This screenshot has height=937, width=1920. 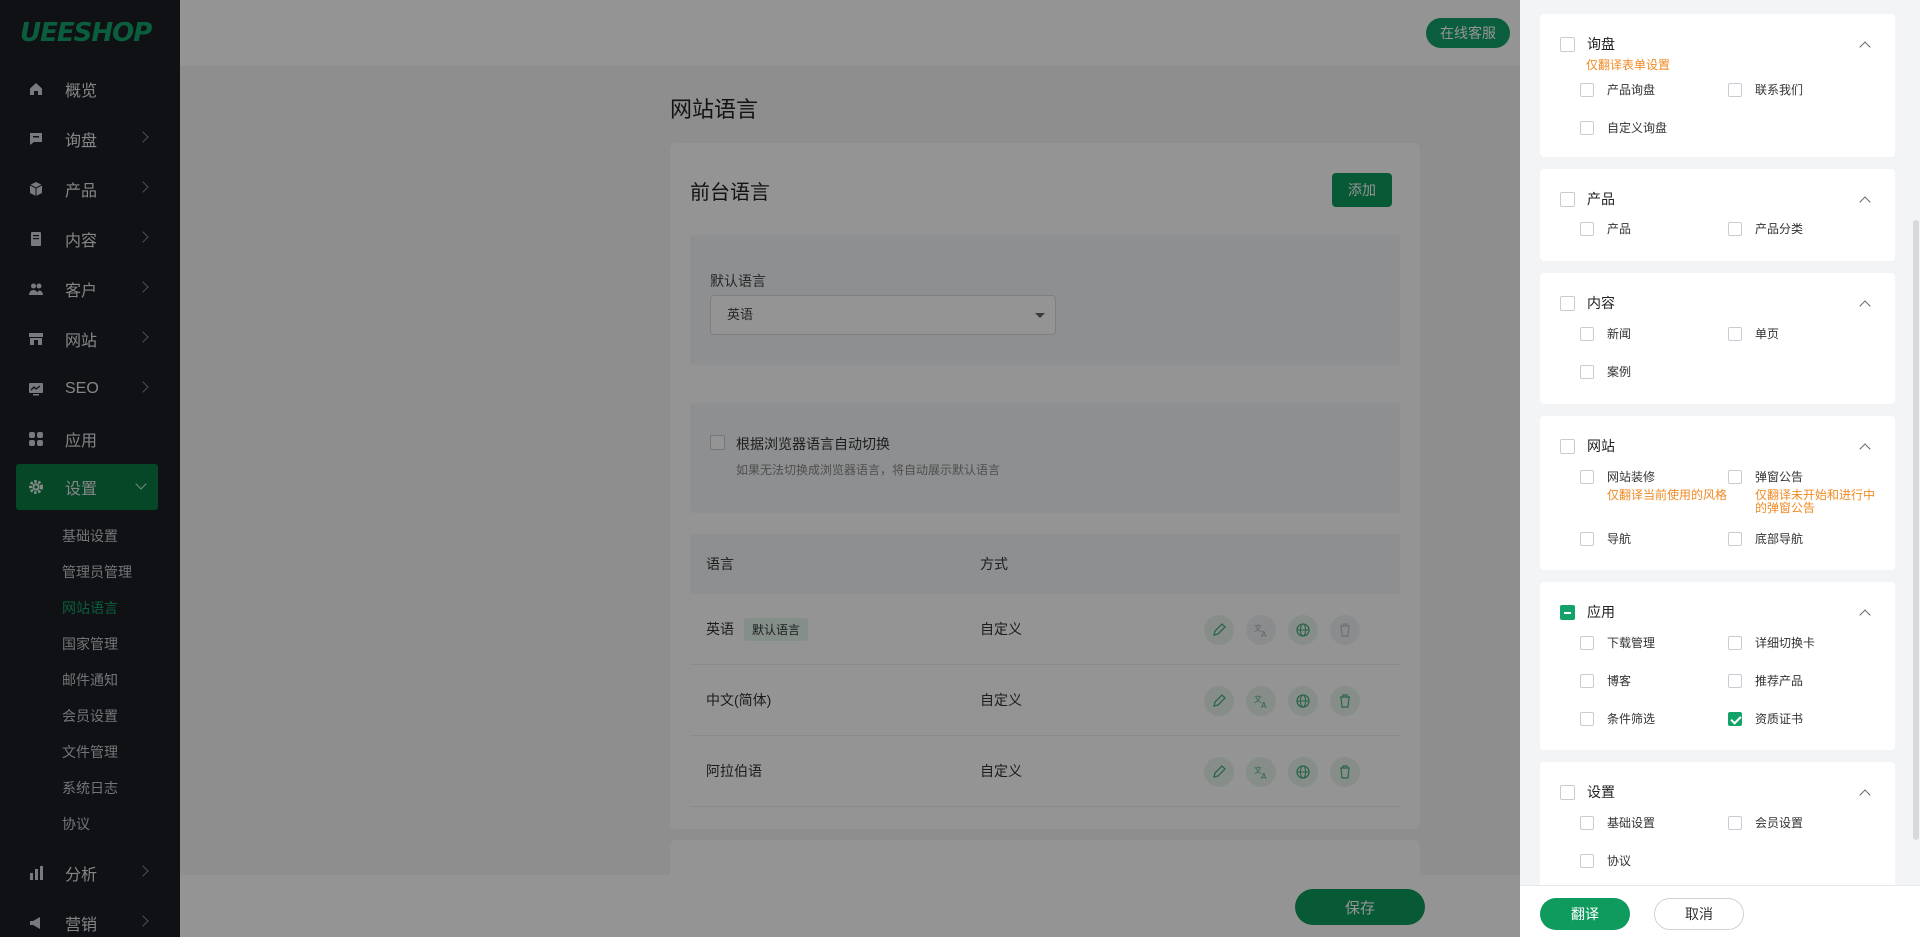 I want to click on option-label: 推荐产品, so click(x=1779, y=681).